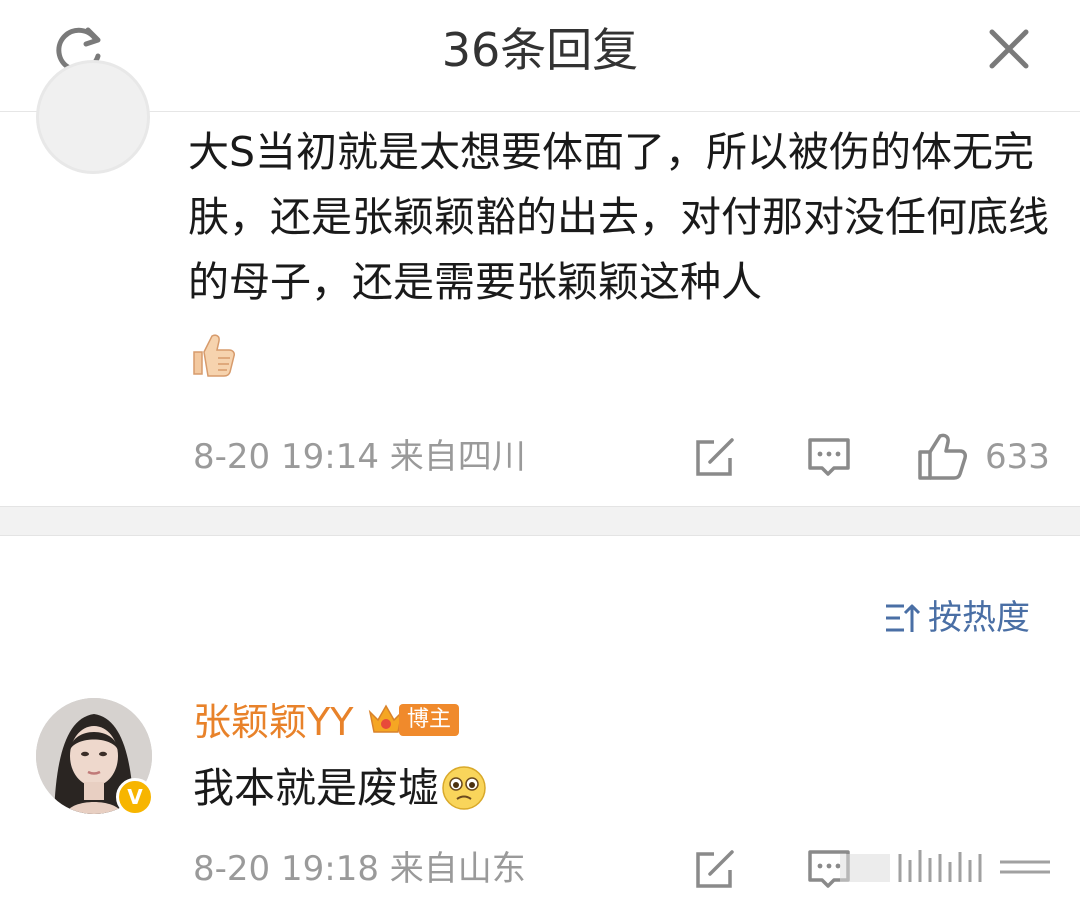 The image size is (1080, 909). What do you see at coordinates (829, 457) in the screenshot?
I see `comment-icon` at bounding box center [829, 457].